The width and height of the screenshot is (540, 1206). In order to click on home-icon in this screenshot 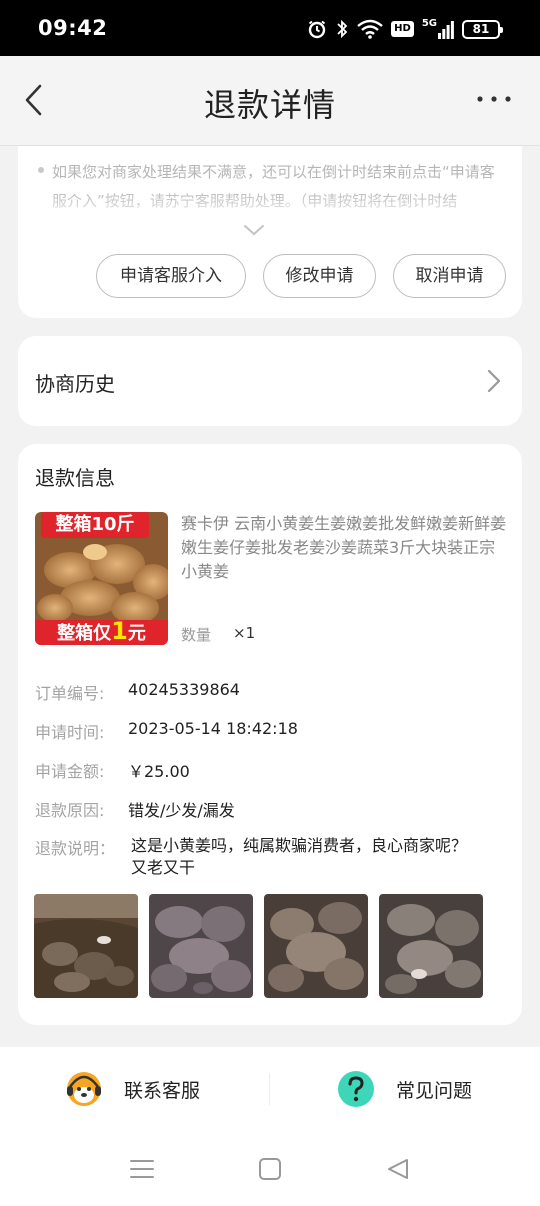, I will do `click(270, 1169)`.